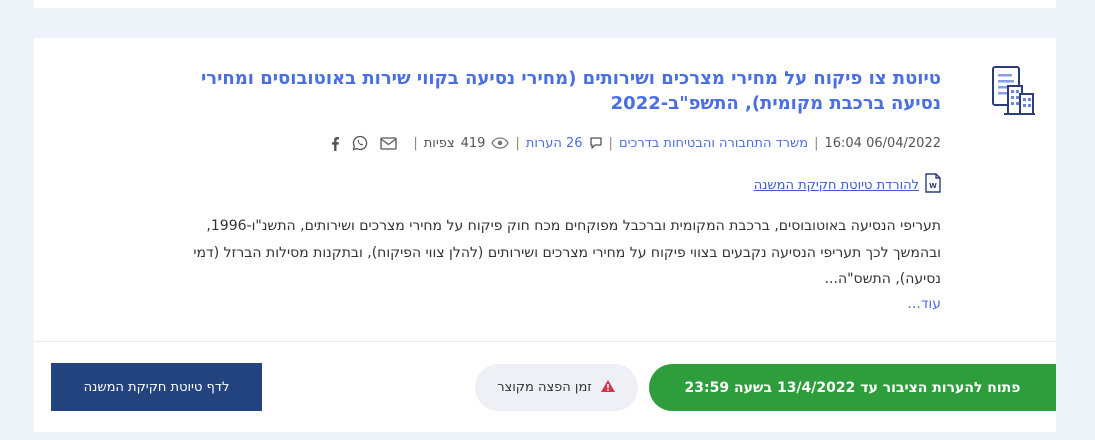  I want to click on document-building-icon, so click(1013, 90).